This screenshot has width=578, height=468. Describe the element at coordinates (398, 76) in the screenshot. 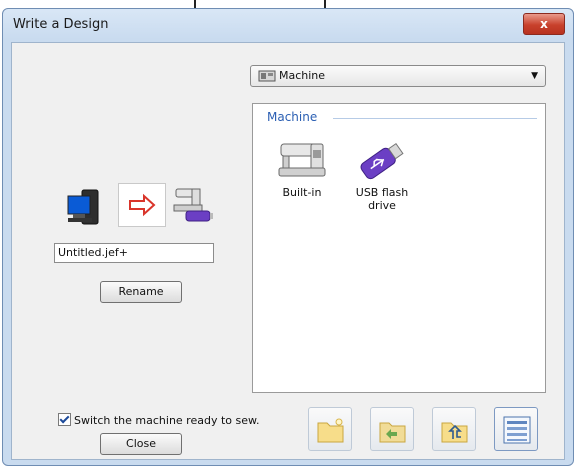

I see `target-select: Machine ▼` at that location.